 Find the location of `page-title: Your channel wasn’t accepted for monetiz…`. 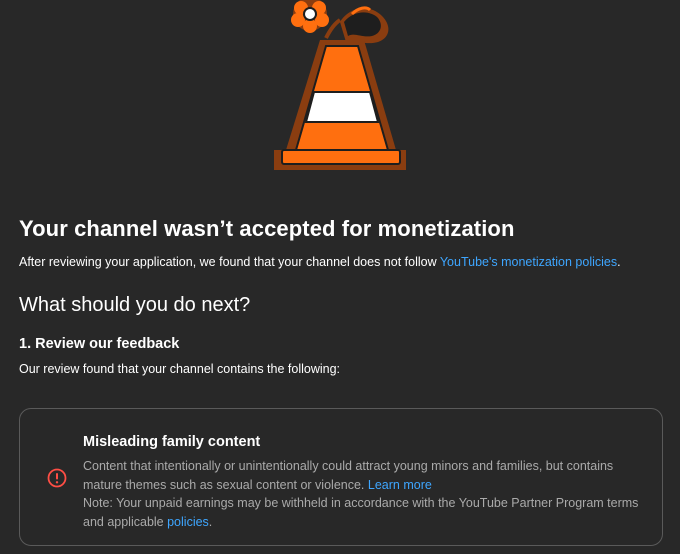

page-title: Your channel wasn’t accepted for monetiz… is located at coordinates (267, 228).